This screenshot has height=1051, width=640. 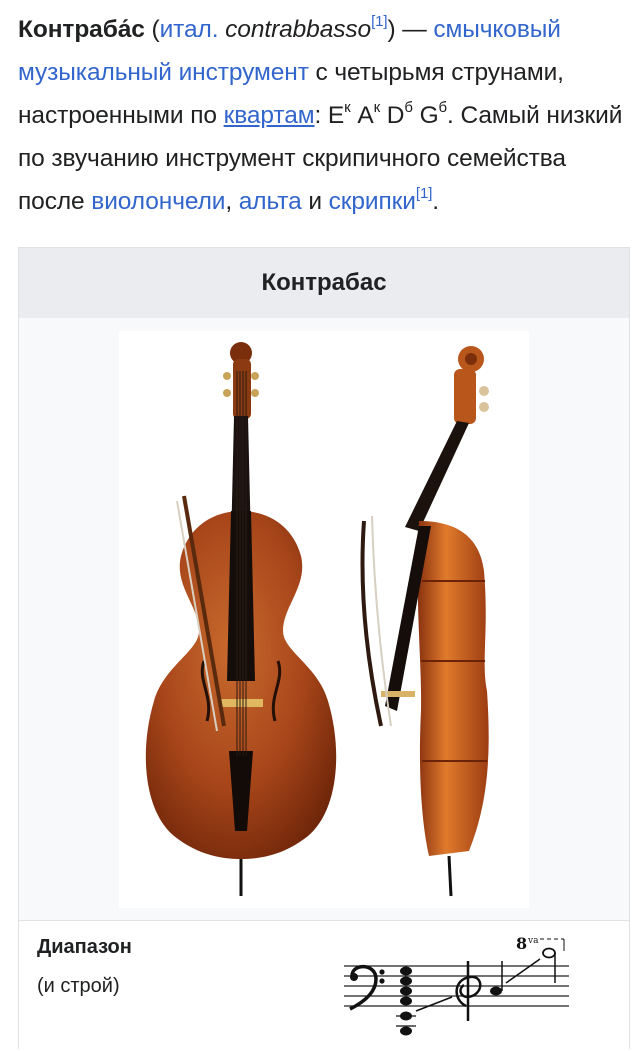 What do you see at coordinates (410, 29) in the screenshot?
I see `intro-text: ) —` at bounding box center [410, 29].